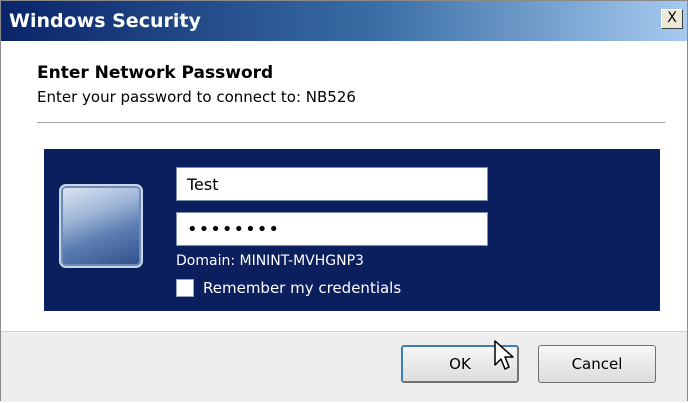 The width and height of the screenshot is (690, 403). I want to click on user-tile-icon, so click(101, 226).